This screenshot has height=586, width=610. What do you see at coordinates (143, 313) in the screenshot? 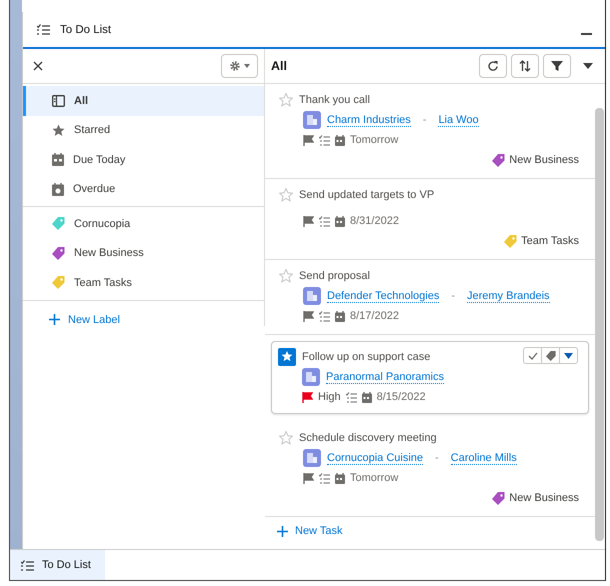
I see `new-label-link: New Label` at bounding box center [143, 313].